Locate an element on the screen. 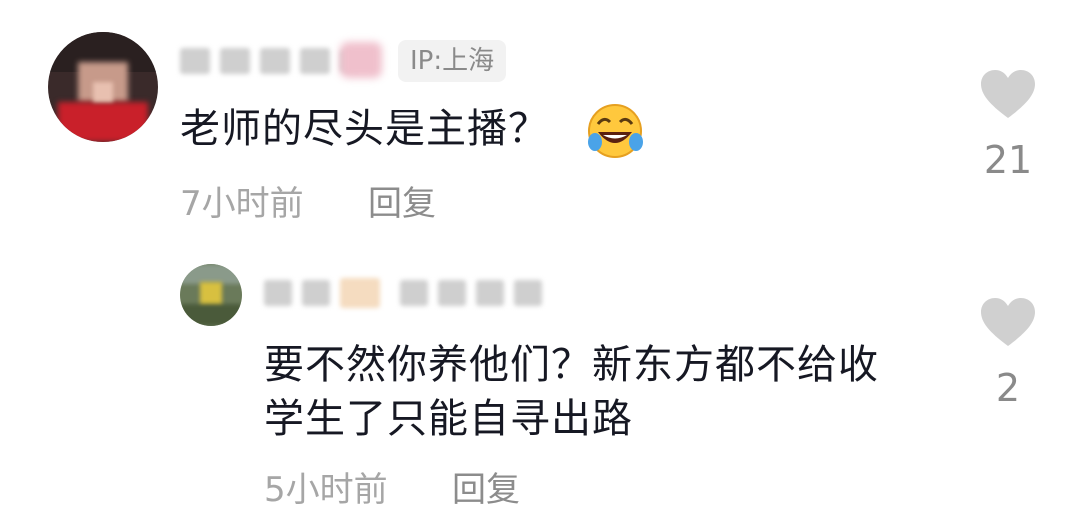 The width and height of the screenshot is (1079, 510). reply-text-line-2: 学生了只能自寻出路 is located at coordinates (448, 419).